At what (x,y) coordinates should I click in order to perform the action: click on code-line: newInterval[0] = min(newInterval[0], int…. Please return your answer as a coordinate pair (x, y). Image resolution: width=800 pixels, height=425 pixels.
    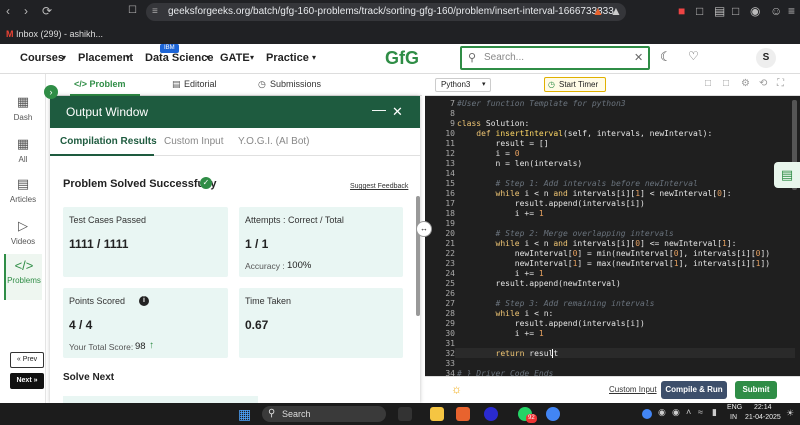
    Looking at the image, I should click on (613, 253).